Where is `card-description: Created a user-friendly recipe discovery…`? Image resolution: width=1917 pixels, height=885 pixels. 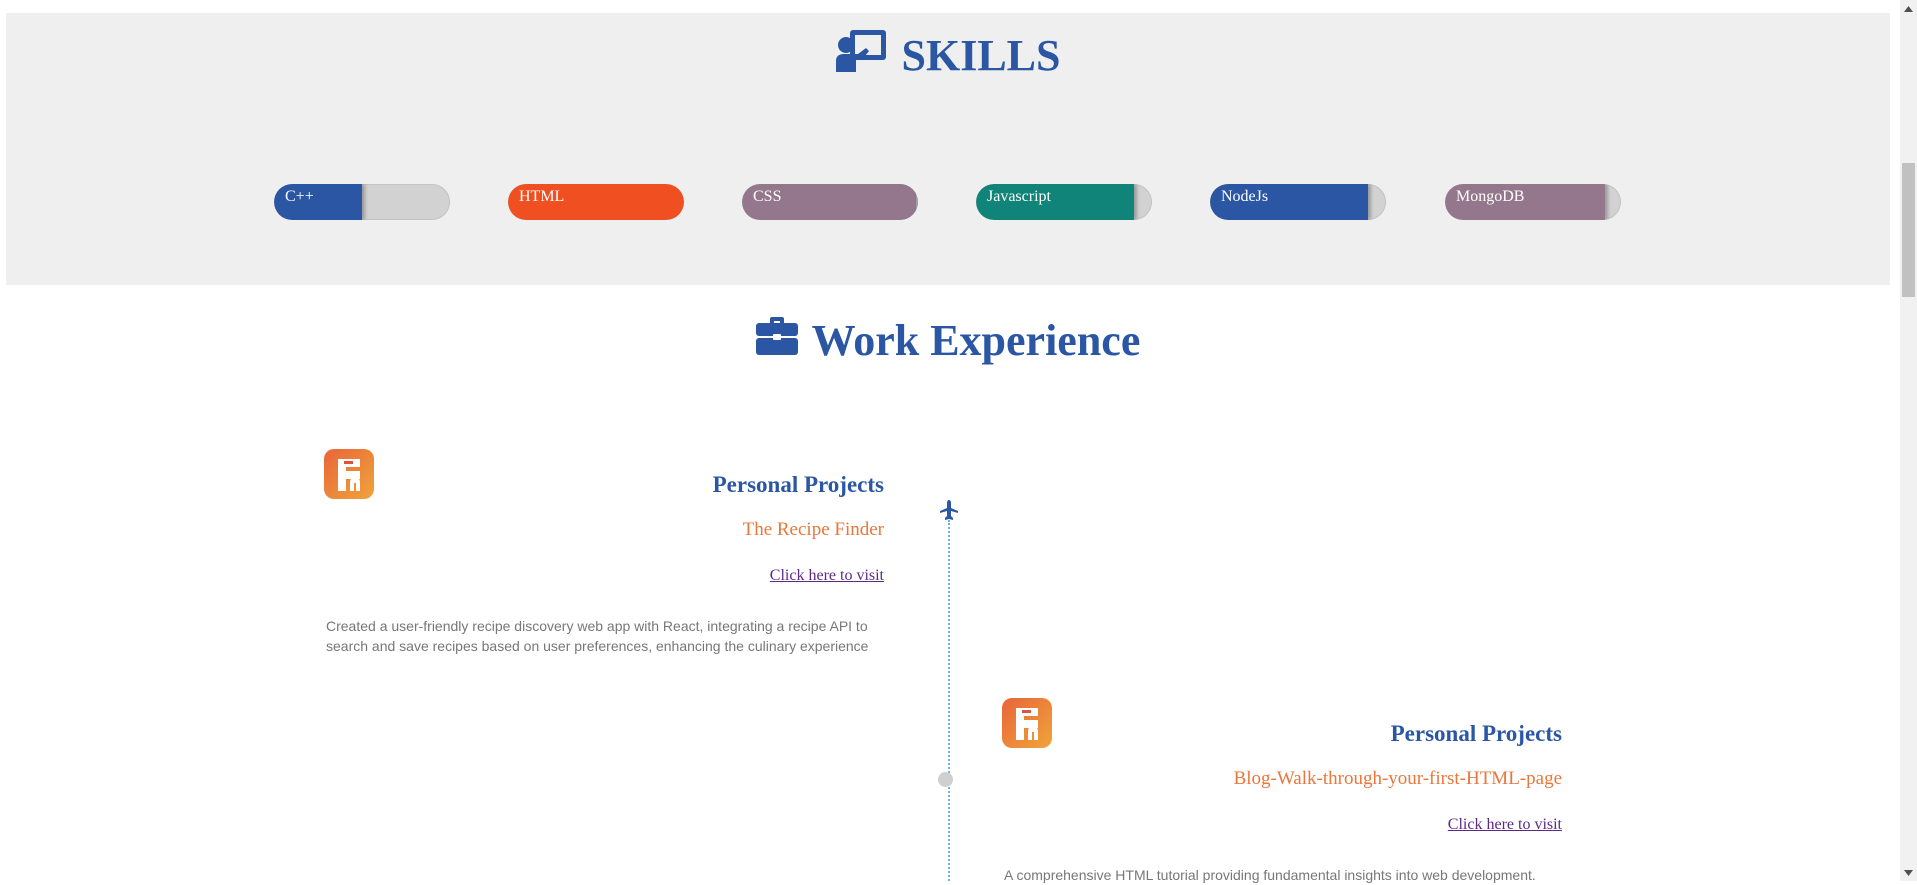
card-description: Created a user-friendly recipe discovery… is located at coordinates (597, 636).